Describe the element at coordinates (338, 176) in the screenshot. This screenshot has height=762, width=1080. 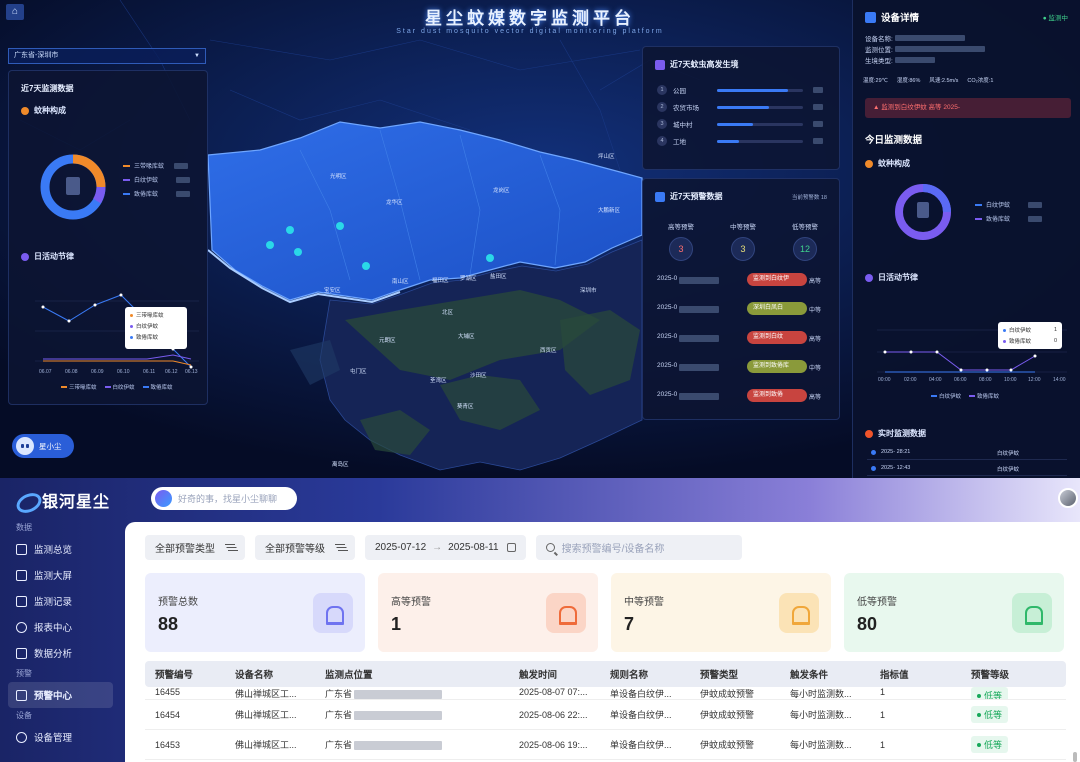
I see `map-label: 光明区` at that location.